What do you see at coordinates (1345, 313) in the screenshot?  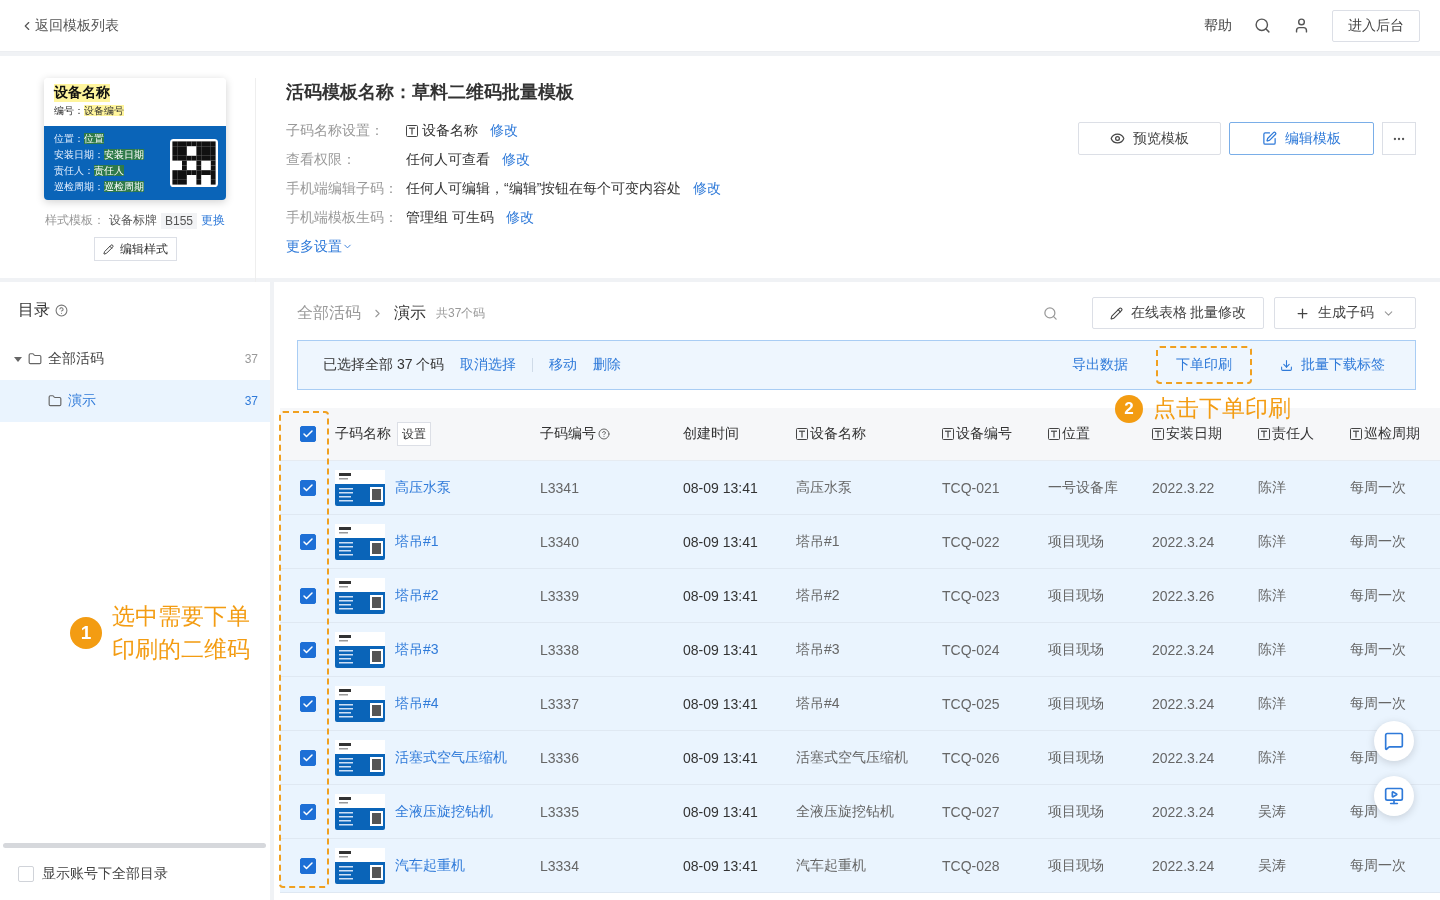 I see `generate-button: 生成子码` at bounding box center [1345, 313].